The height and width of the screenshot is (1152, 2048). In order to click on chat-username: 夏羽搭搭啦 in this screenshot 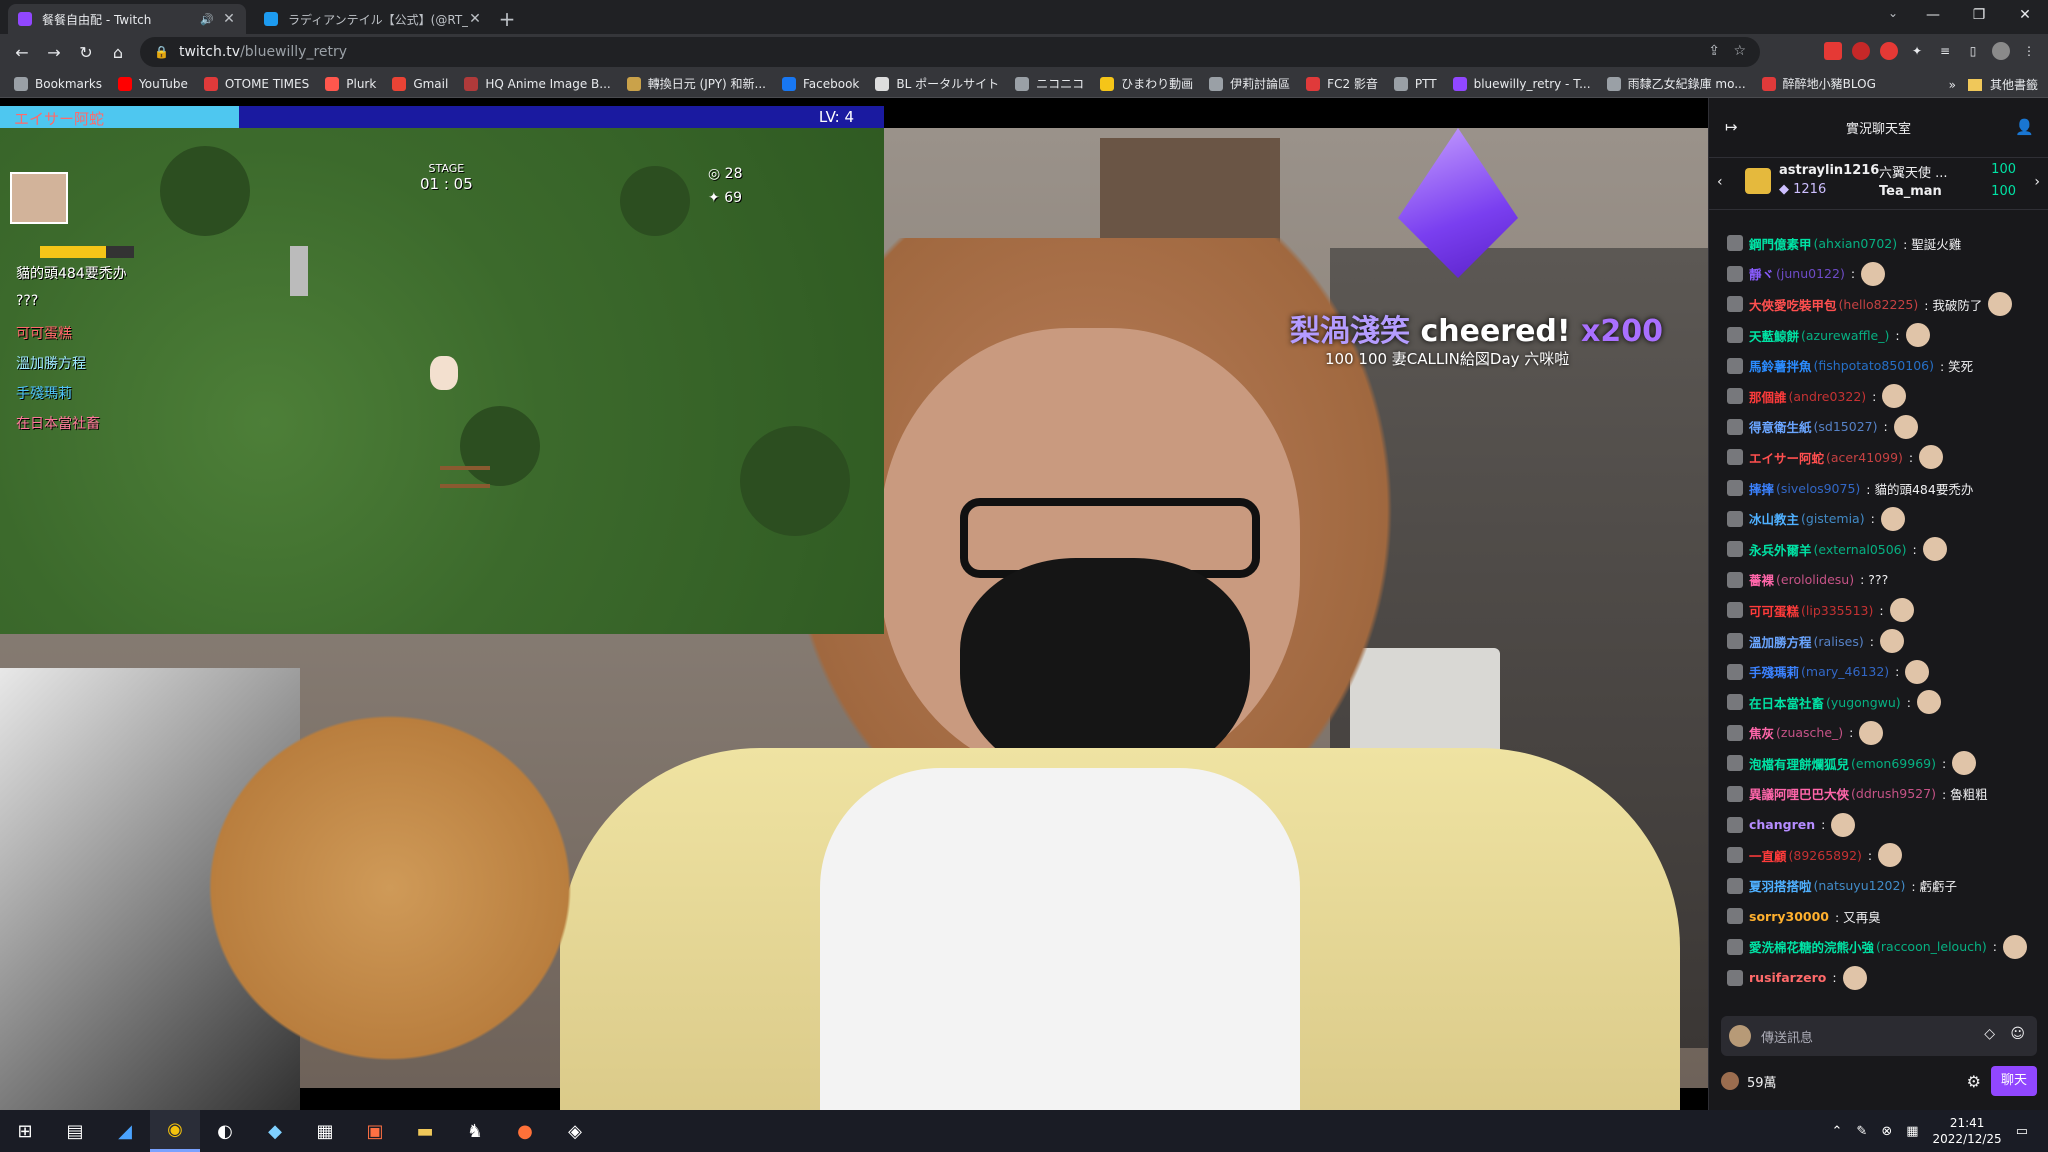, I will do `click(1780, 885)`.